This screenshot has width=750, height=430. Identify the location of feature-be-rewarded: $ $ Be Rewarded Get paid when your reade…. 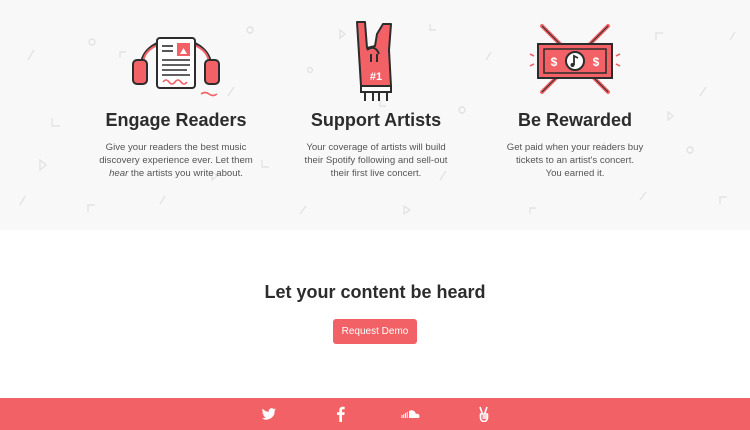
(575, 95).